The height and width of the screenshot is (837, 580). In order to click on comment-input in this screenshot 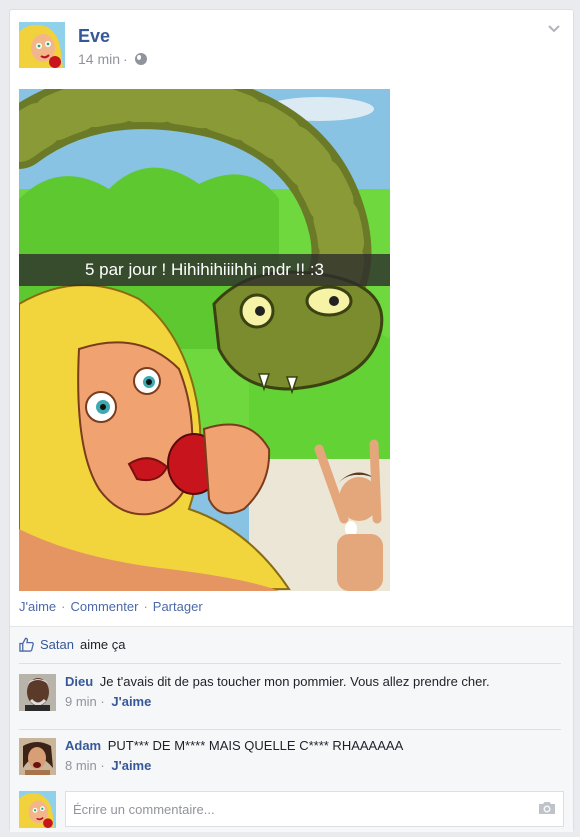, I will do `click(314, 809)`.